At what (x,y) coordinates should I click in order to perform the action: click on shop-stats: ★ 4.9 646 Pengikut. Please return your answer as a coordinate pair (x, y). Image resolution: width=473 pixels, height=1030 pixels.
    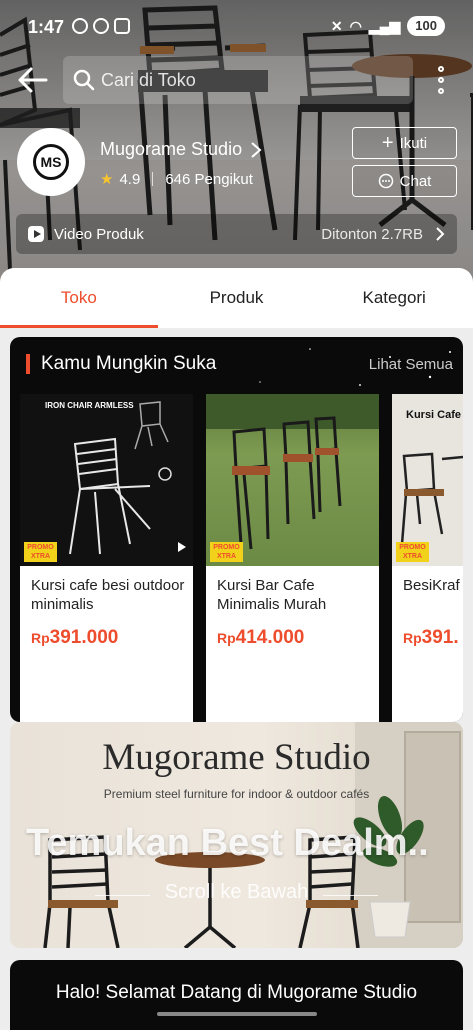
    Looking at the image, I should click on (176, 179).